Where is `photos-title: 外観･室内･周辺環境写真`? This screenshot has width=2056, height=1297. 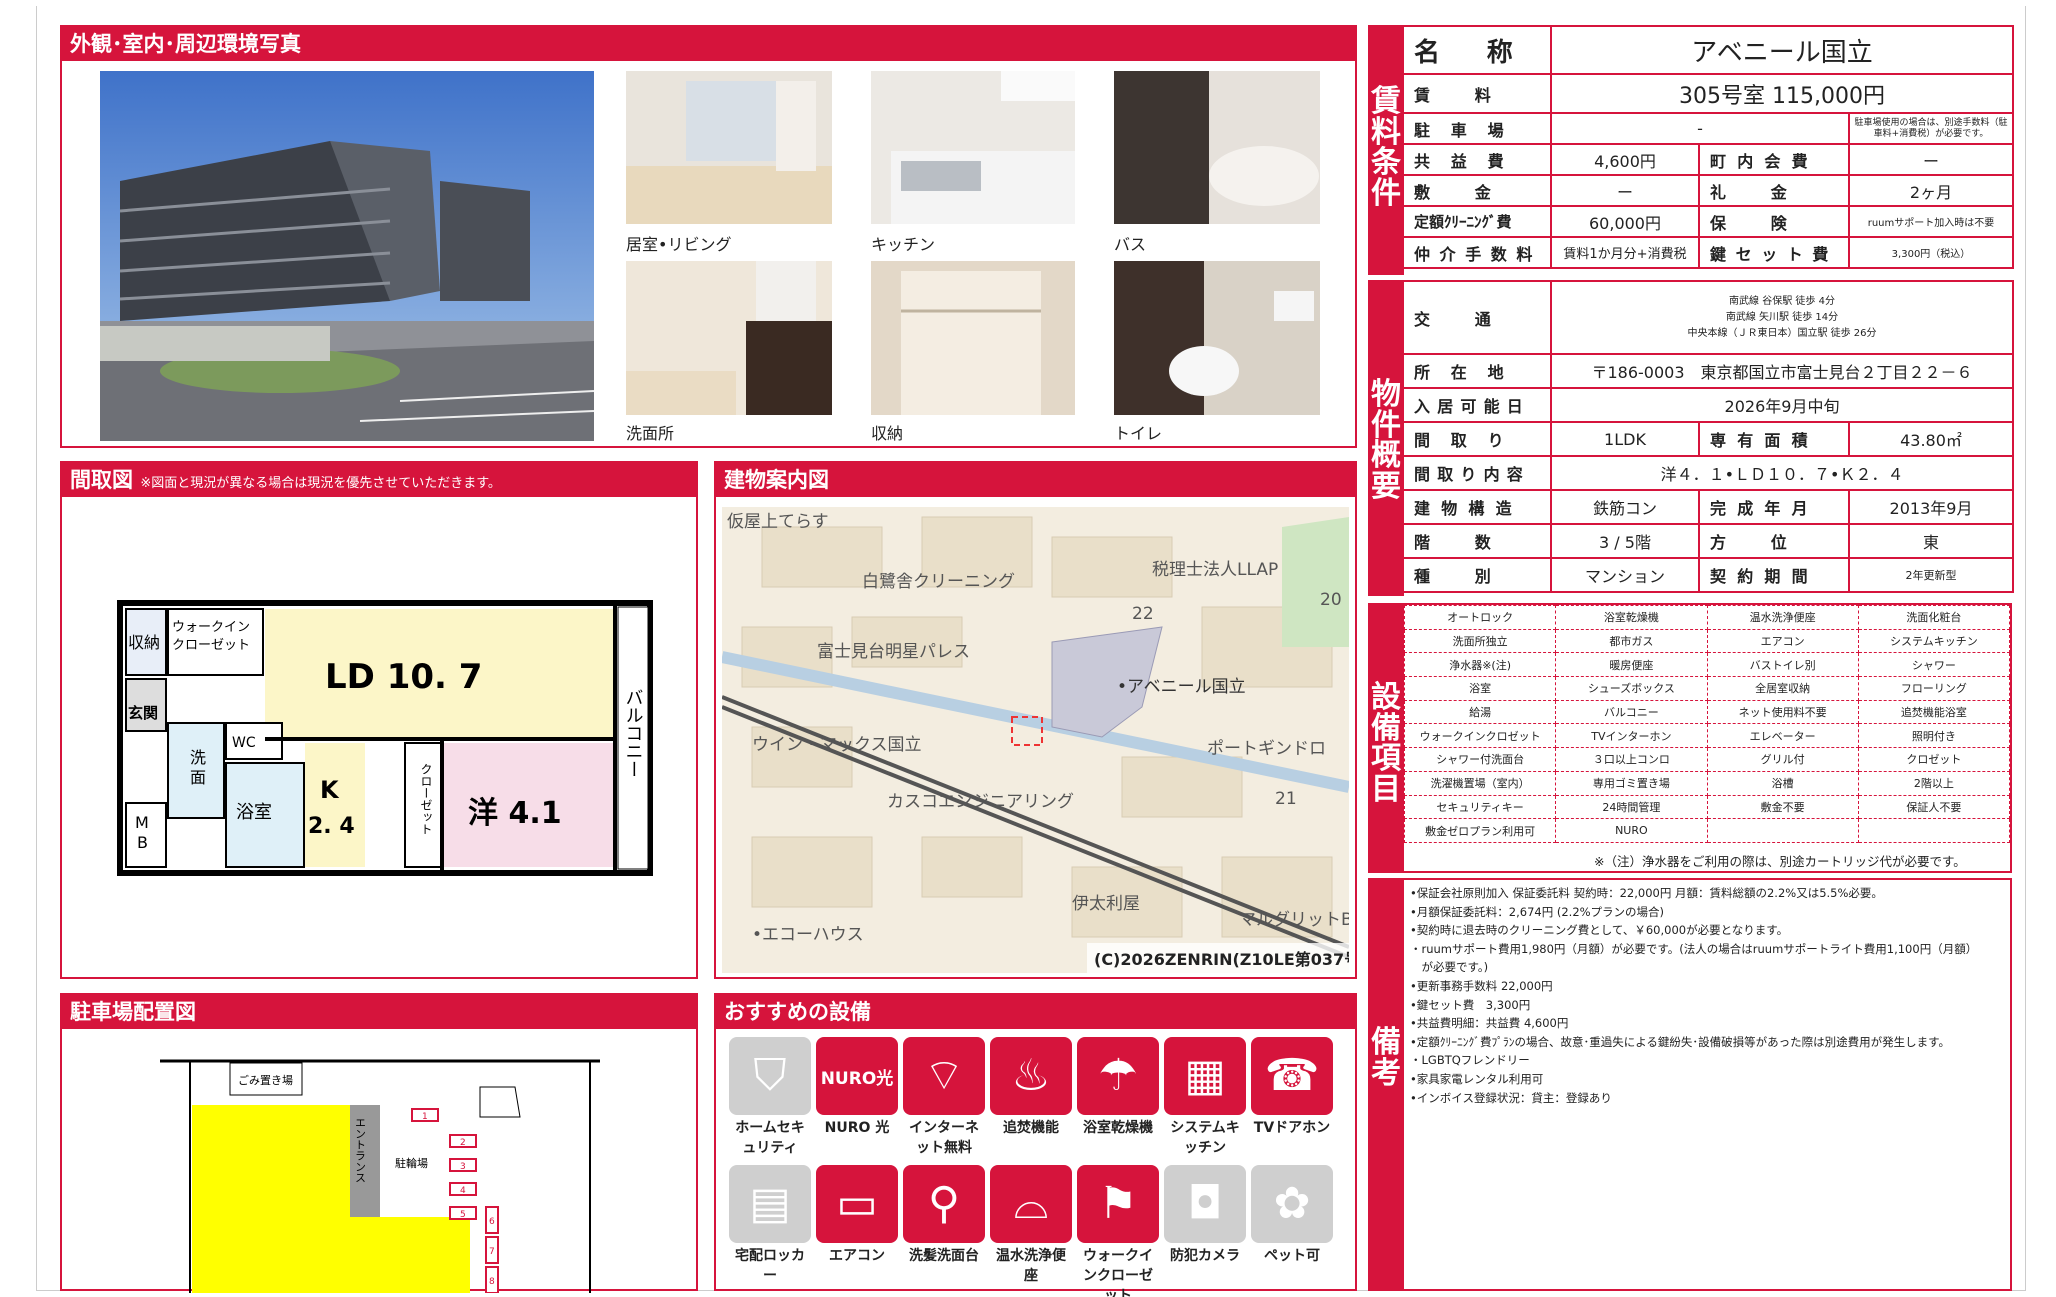 photos-title: 外観･室内･周辺環境写真 is located at coordinates (708, 44).